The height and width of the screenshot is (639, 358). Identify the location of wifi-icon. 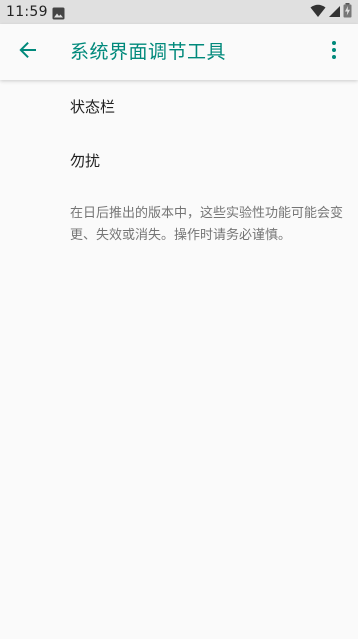
(318, 12).